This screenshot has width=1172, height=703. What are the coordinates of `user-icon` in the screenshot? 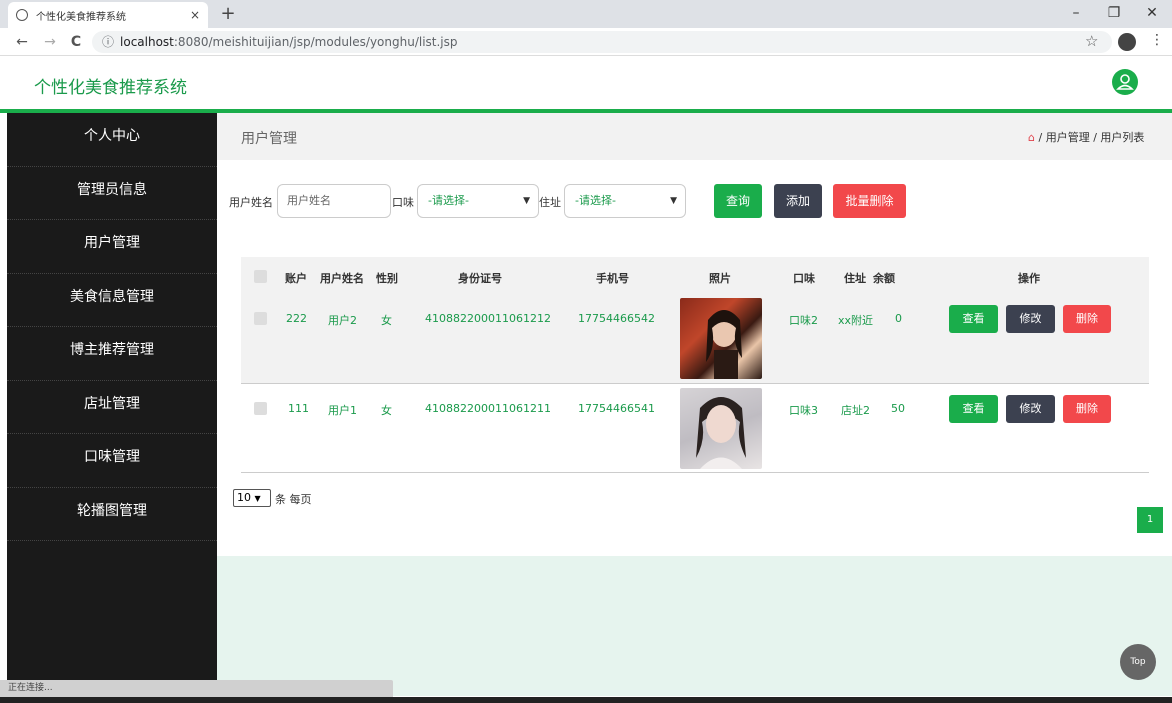 It's located at (1125, 82).